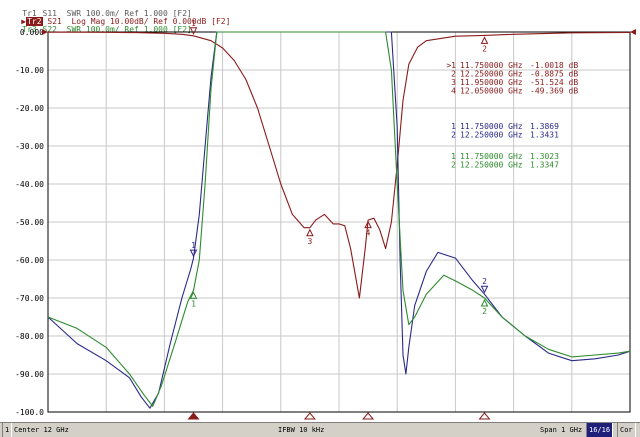 Image resolution: width=640 pixels, height=437 pixels. I want to click on y-tick-label: -80.00, so click(29, 336).